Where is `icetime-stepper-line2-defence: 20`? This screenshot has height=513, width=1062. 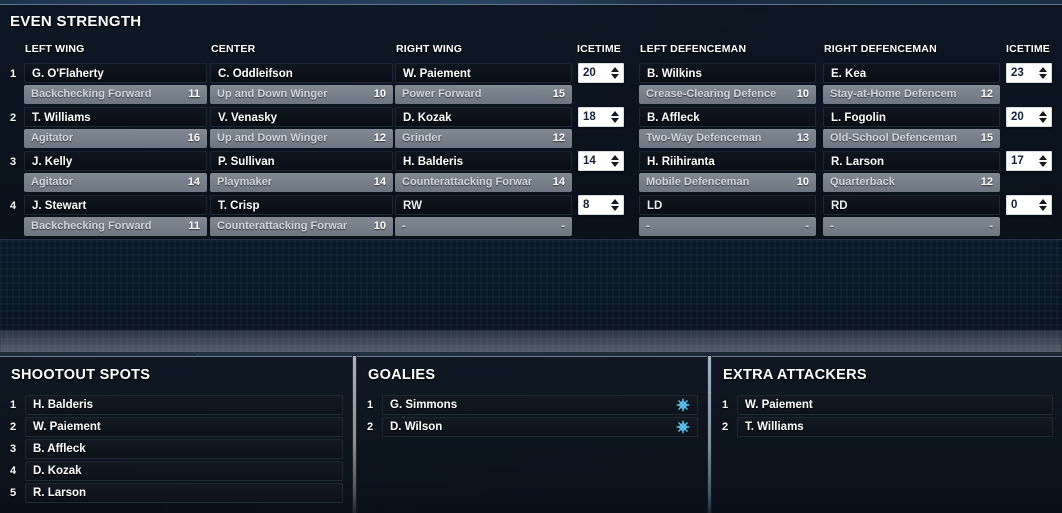 icetime-stepper-line2-defence: 20 is located at coordinates (1029, 117).